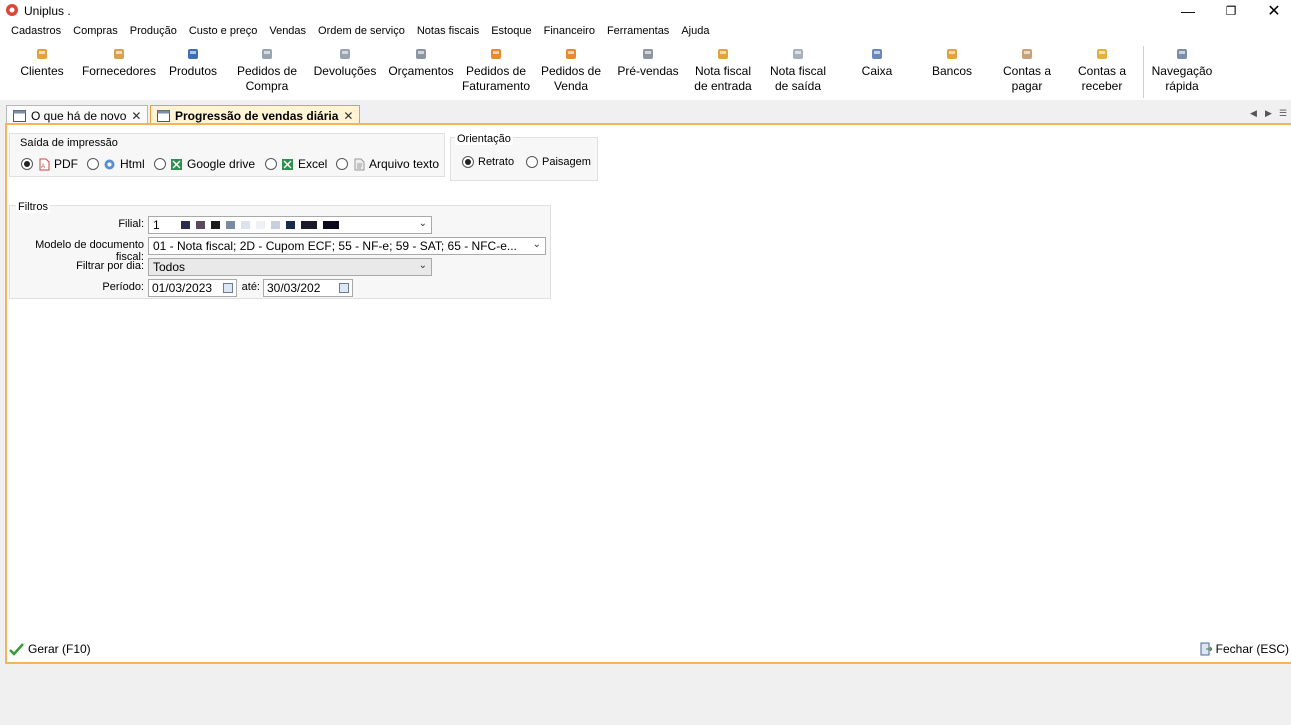 This screenshot has height=725, width=1291. What do you see at coordinates (182, 288) in the screenshot?
I see `periodo-start-value: 01/03/2023` at bounding box center [182, 288].